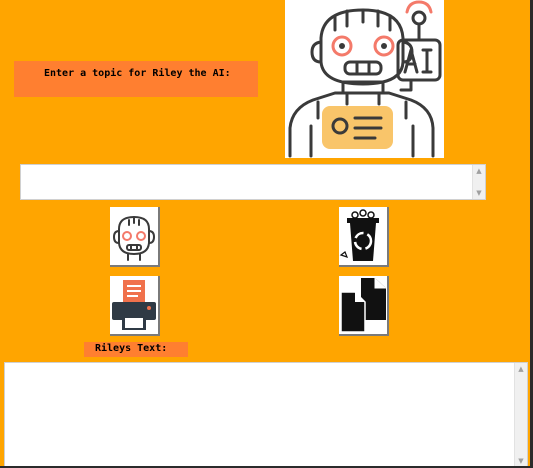 Image resolution: width=533 pixels, height=468 pixels. Describe the element at coordinates (136, 349) in the screenshot. I see `output-label: Rileys Text:` at that location.